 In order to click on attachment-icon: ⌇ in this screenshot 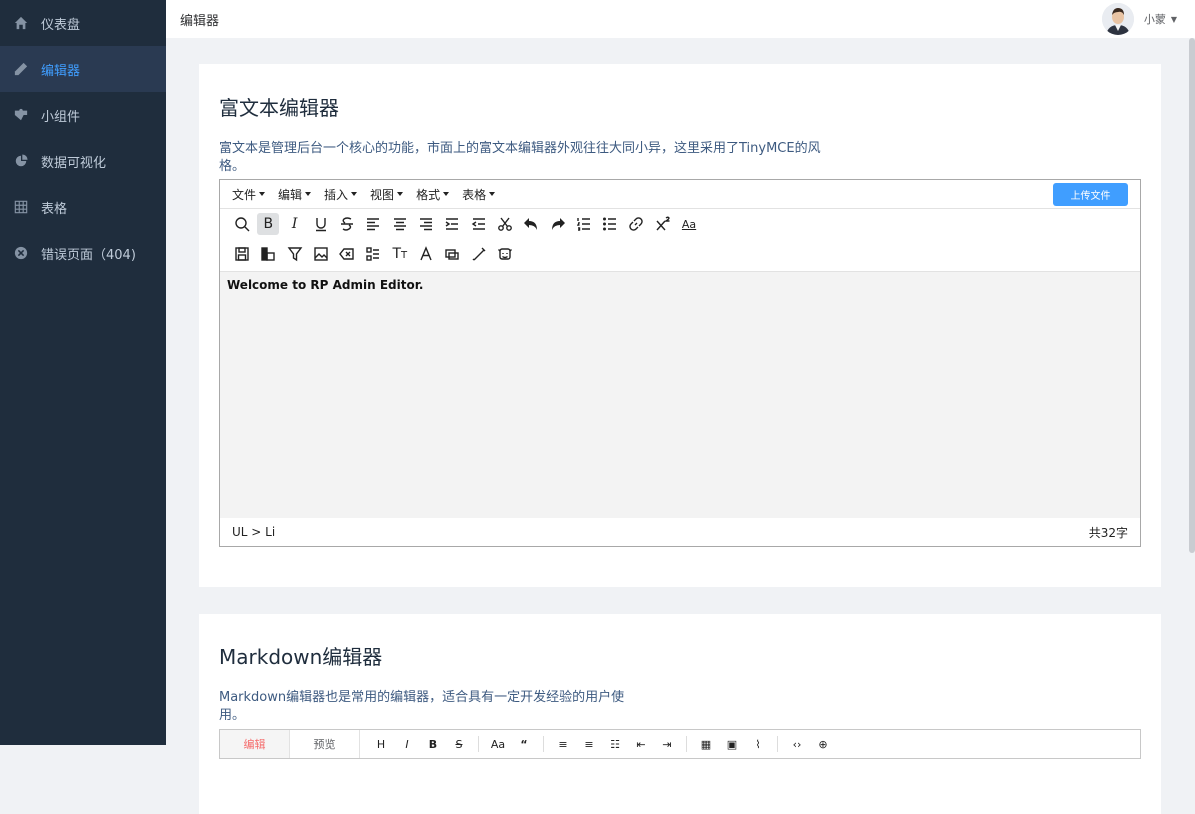, I will do `click(758, 744)`.